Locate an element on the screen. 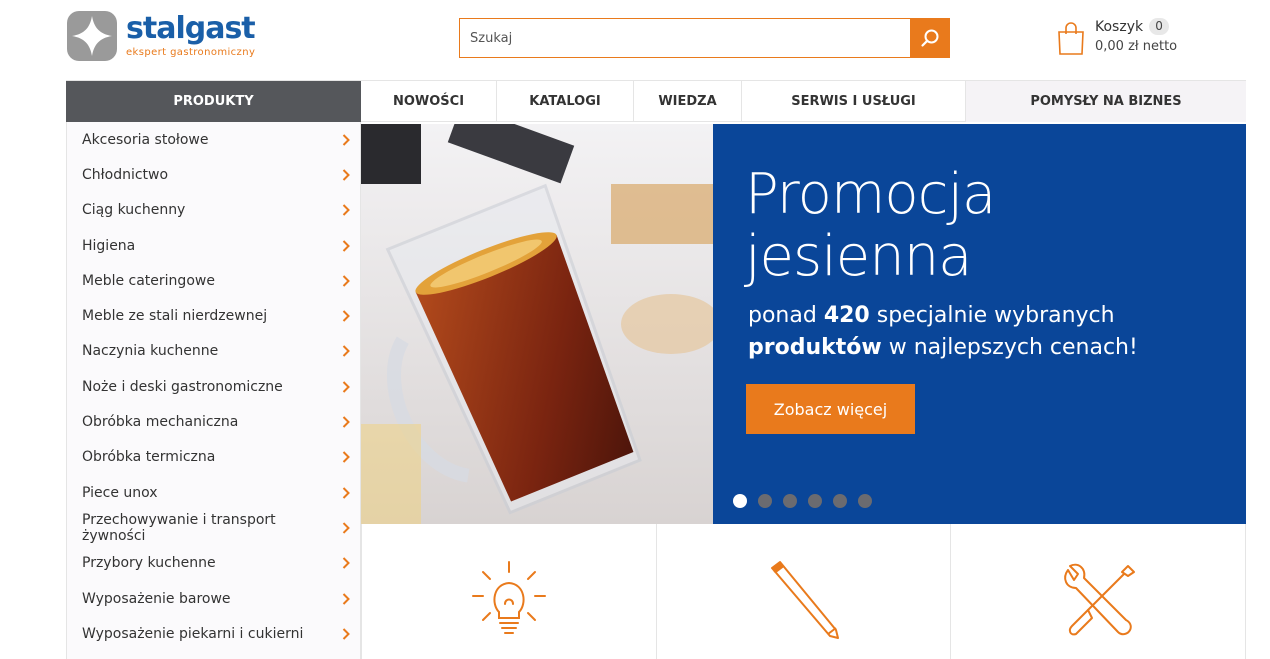 The image size is (1270, 659). category-label: Przybory kuchenne is located at coordinates (149, 563).